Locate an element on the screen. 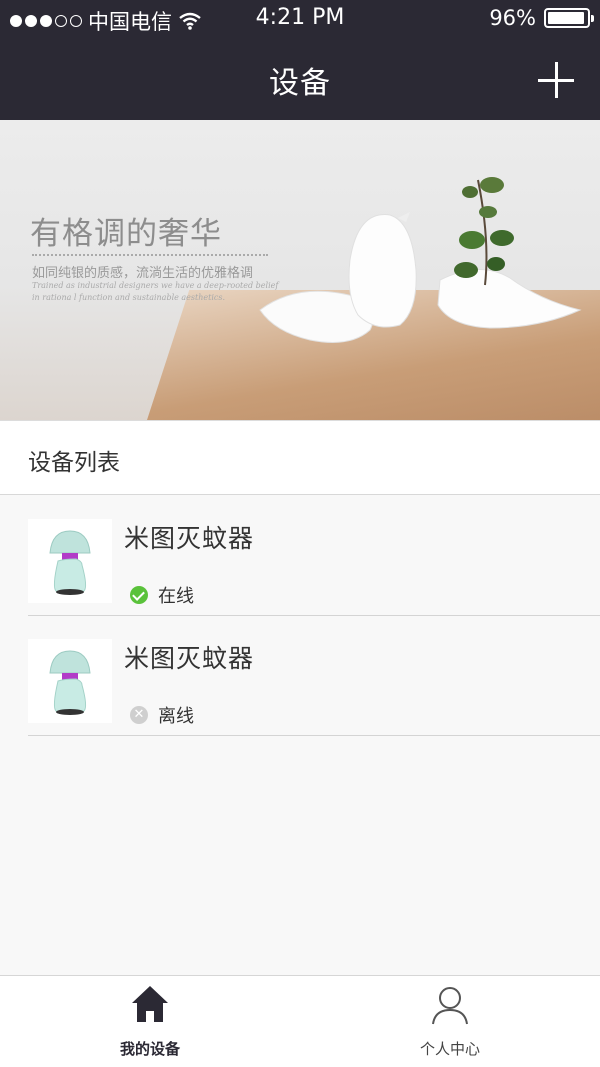 The width and height of the screenshot is (600, 1067). tab-label: 我的设备 is located at coordinates (149, 1049).